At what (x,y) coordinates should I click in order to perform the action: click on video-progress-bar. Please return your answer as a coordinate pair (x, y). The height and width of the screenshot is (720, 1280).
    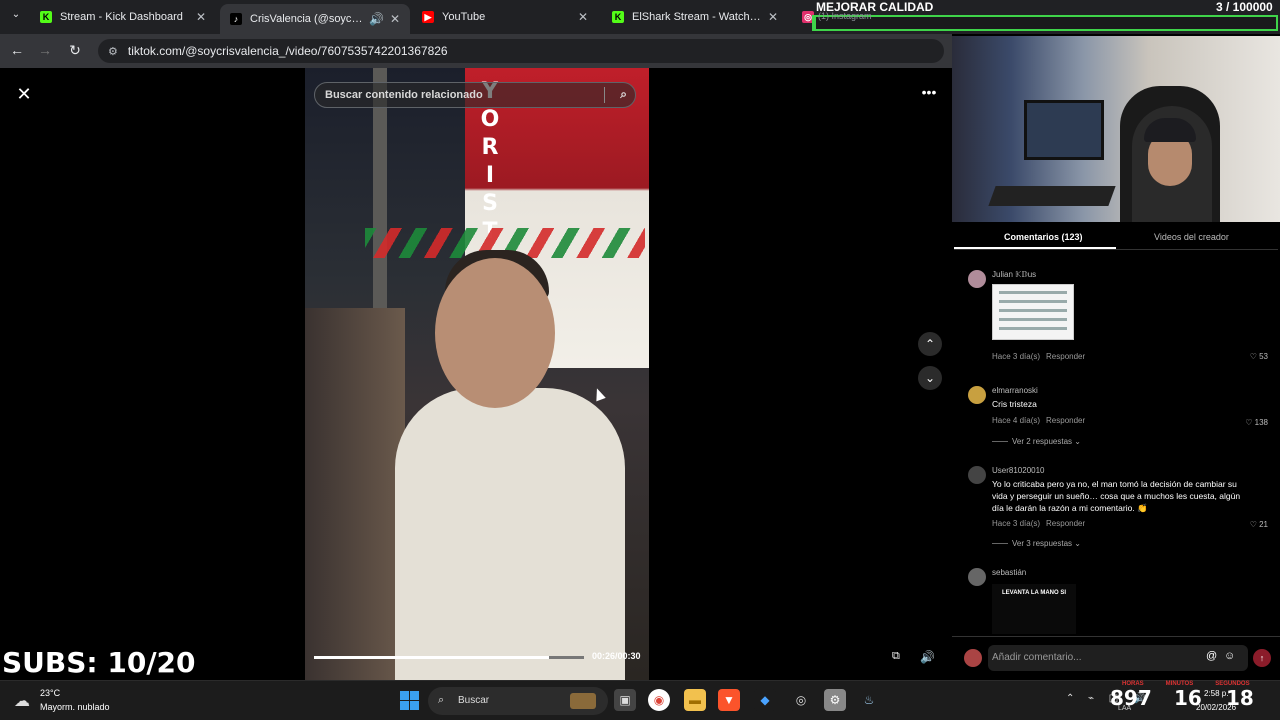
    Looking at the image, I should click on (449, 657).